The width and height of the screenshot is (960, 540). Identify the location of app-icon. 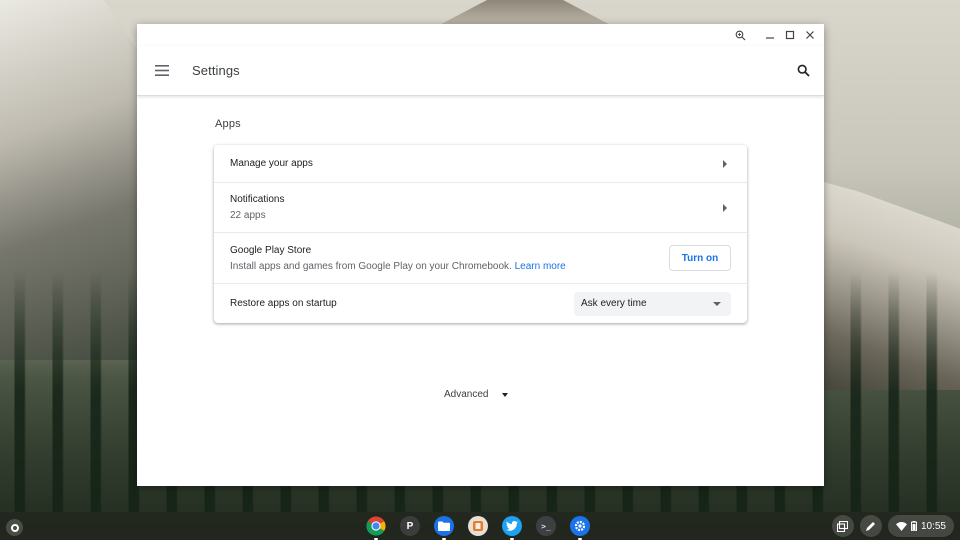
(478, 526).